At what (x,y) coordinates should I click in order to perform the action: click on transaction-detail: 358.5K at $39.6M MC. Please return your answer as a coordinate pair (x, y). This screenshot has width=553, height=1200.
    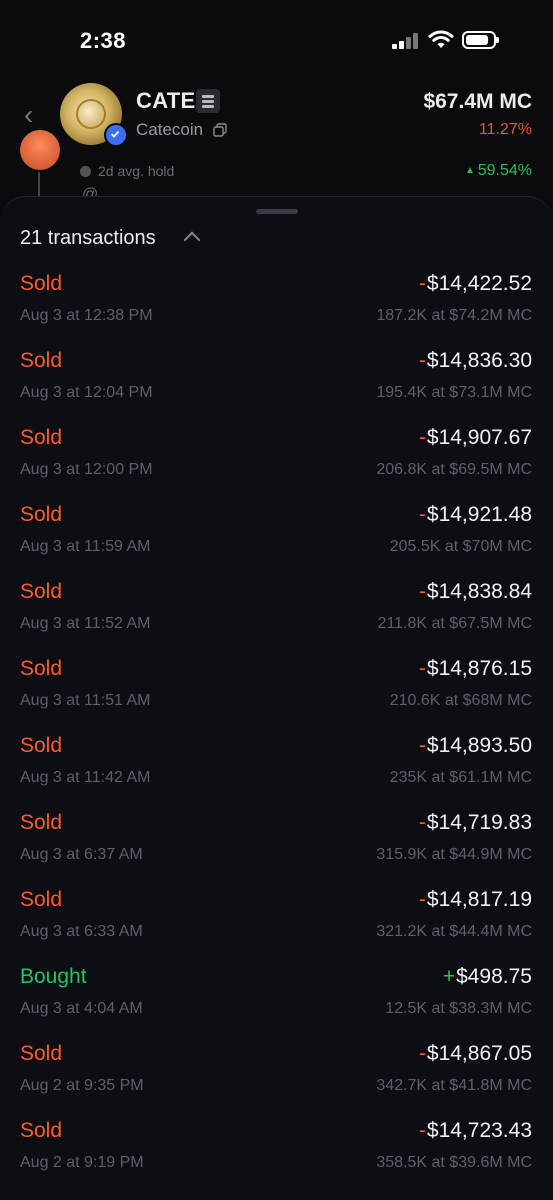
    Looking at the image, I should click on (454, 1162).